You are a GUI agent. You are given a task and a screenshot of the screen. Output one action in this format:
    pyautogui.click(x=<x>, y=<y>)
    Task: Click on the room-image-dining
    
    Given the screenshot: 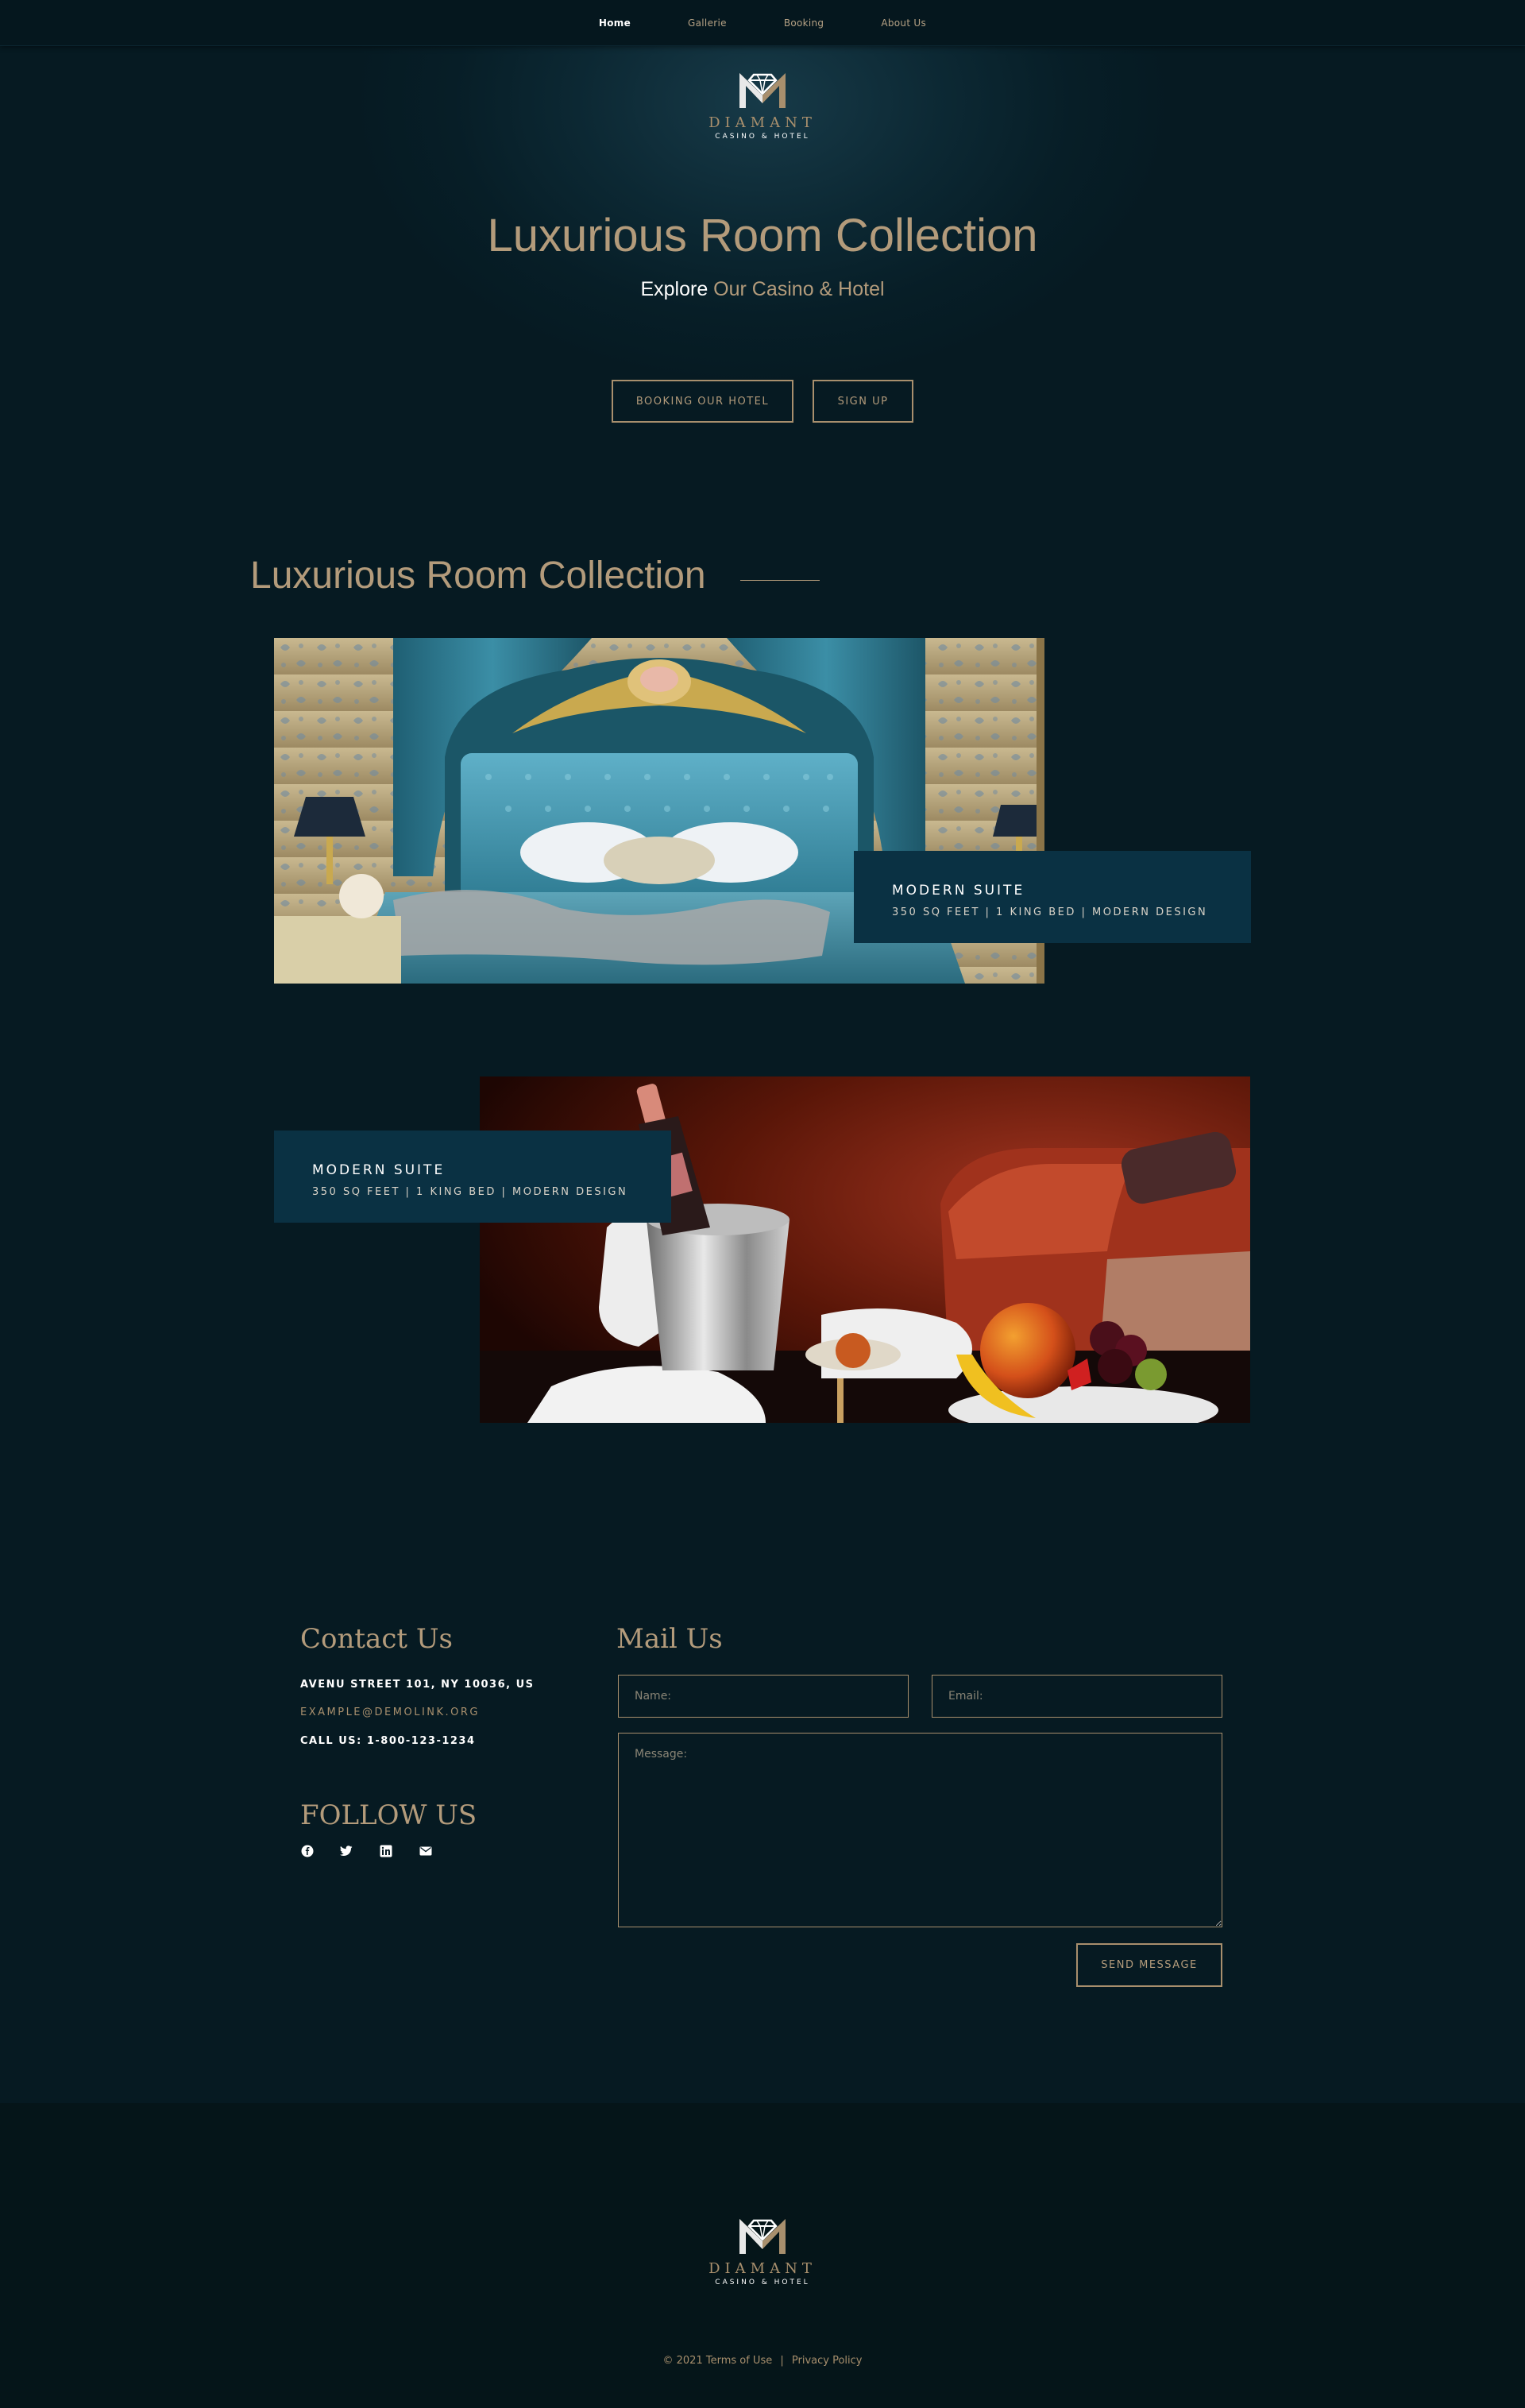 What is the action you would take?
    pyautogui.click(x=865, y=1249)
    